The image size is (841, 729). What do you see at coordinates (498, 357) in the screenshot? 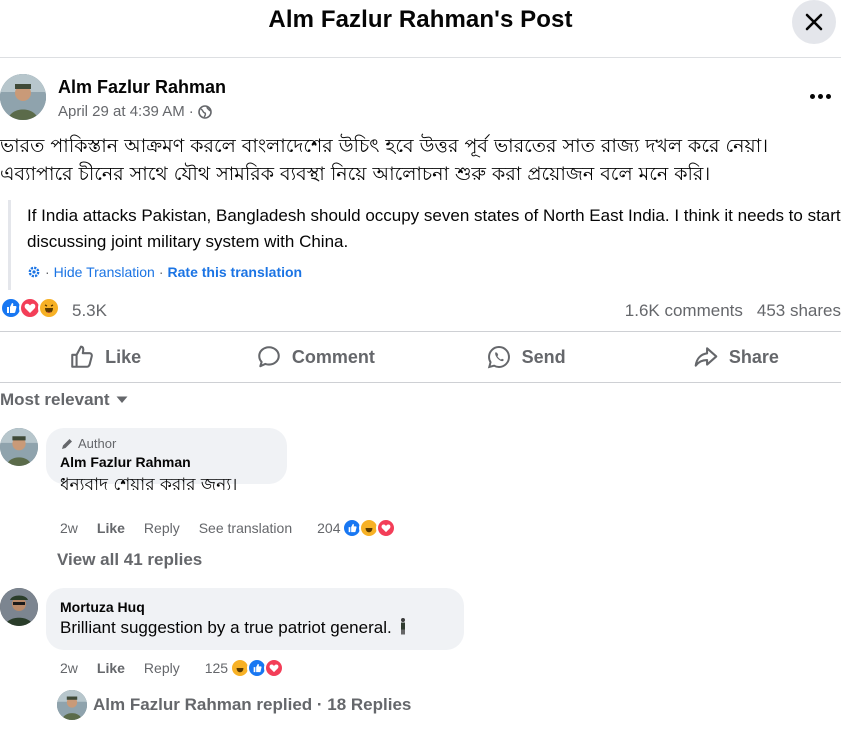
I see `whatsapp-icon` at bounding box center [498, 357].